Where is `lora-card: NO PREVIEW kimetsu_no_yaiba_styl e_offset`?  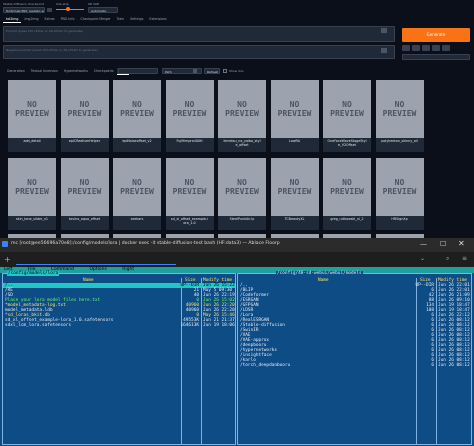
lora-card: NO PREVIEW kimetsu_no_yaiba_styl e_offset is located at coordinates (242, 116).